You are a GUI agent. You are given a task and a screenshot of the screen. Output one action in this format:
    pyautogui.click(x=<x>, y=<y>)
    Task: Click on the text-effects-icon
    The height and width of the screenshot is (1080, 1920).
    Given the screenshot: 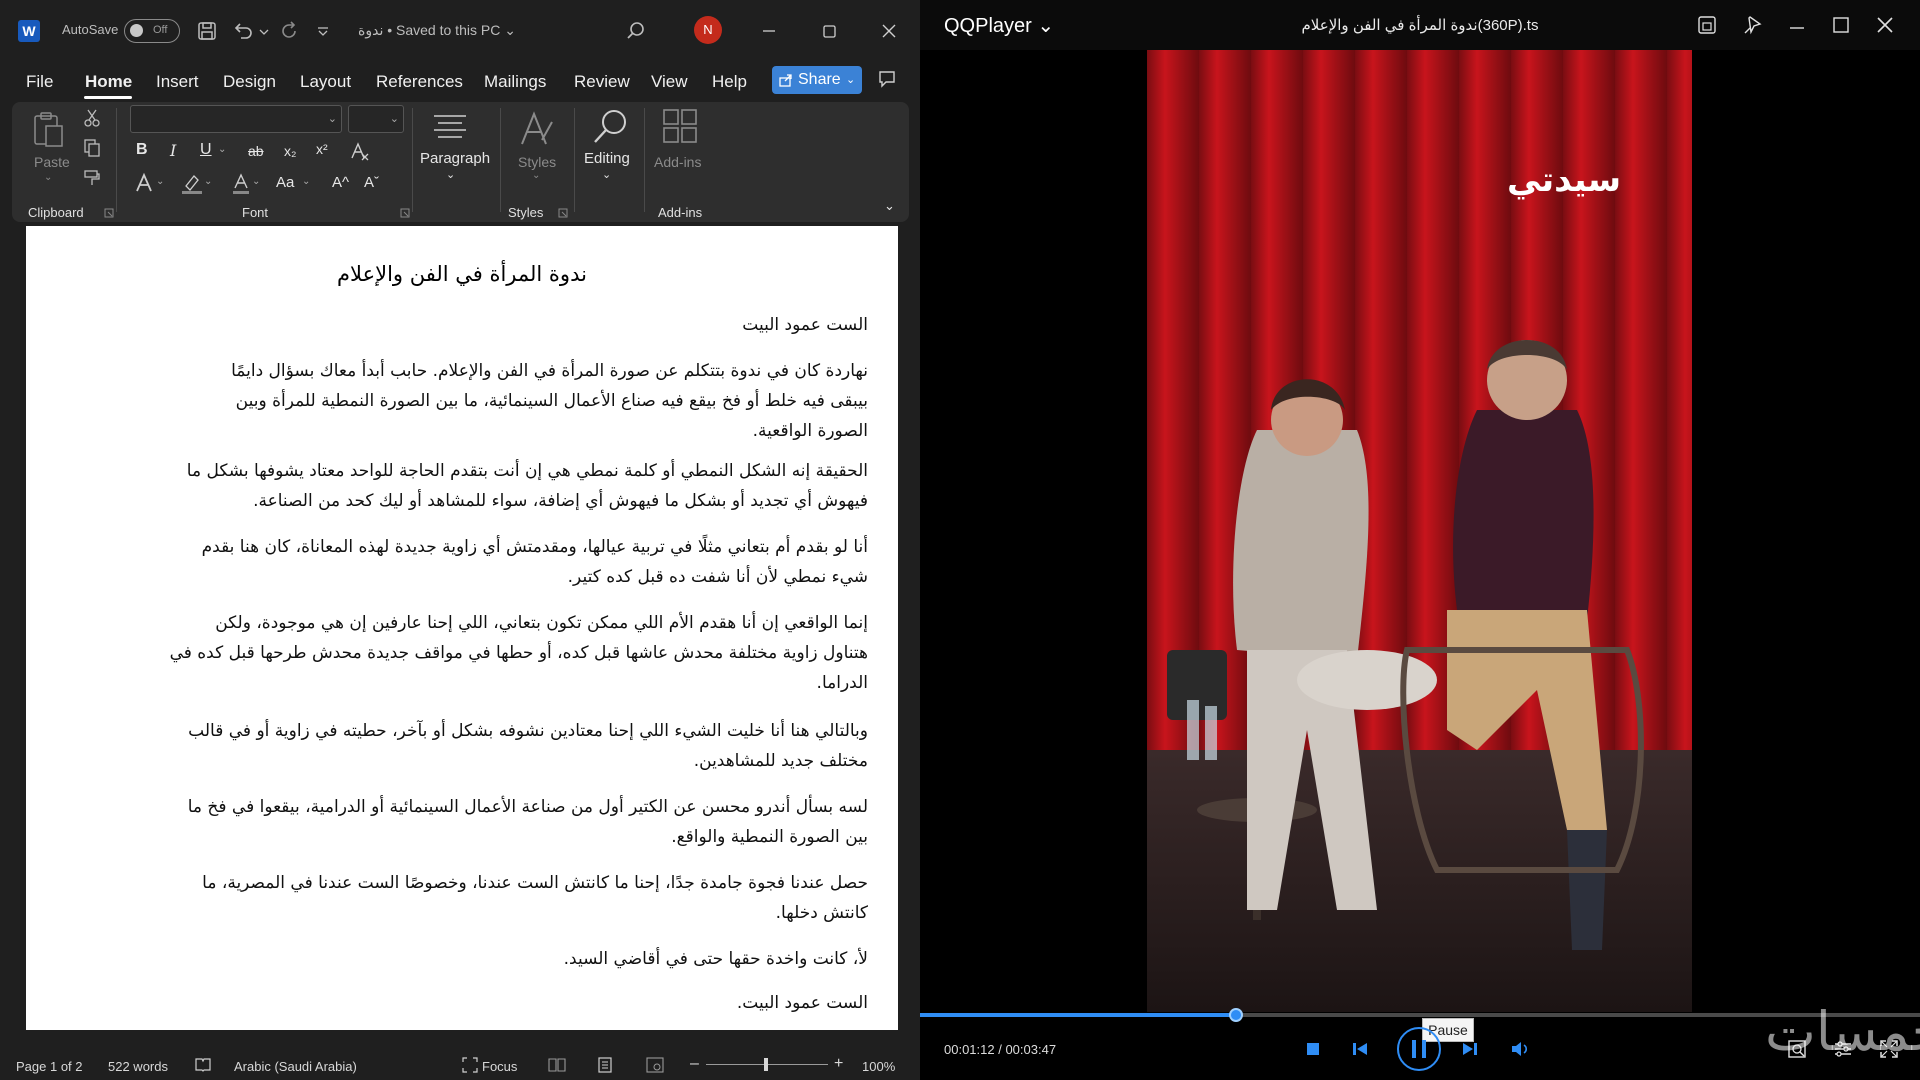 What is the action you would take?
    pyautogui.click(x=146, y=183)
    